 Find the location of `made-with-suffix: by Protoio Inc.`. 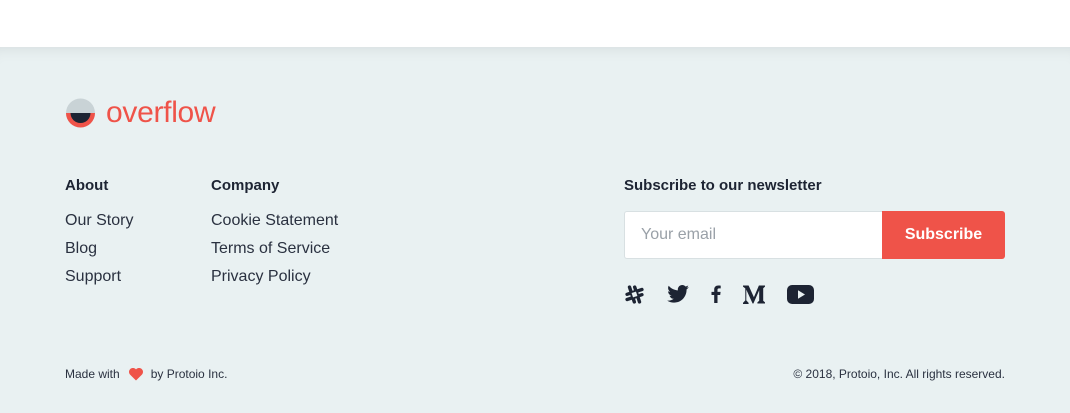

made-with-suffix: by Protoio Inc. is located at coordinates (189, 374).